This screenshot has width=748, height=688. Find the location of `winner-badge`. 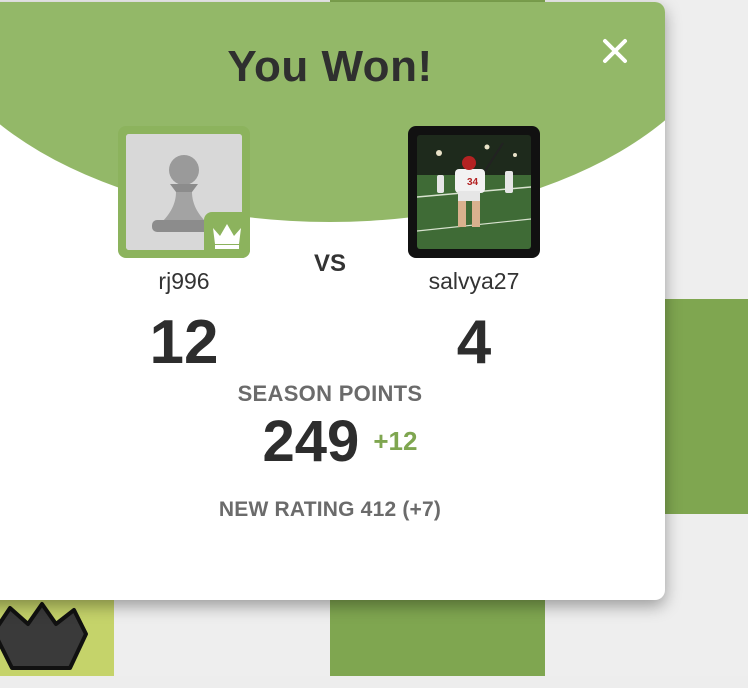

winner-badge is located at coordinates (227, 235).